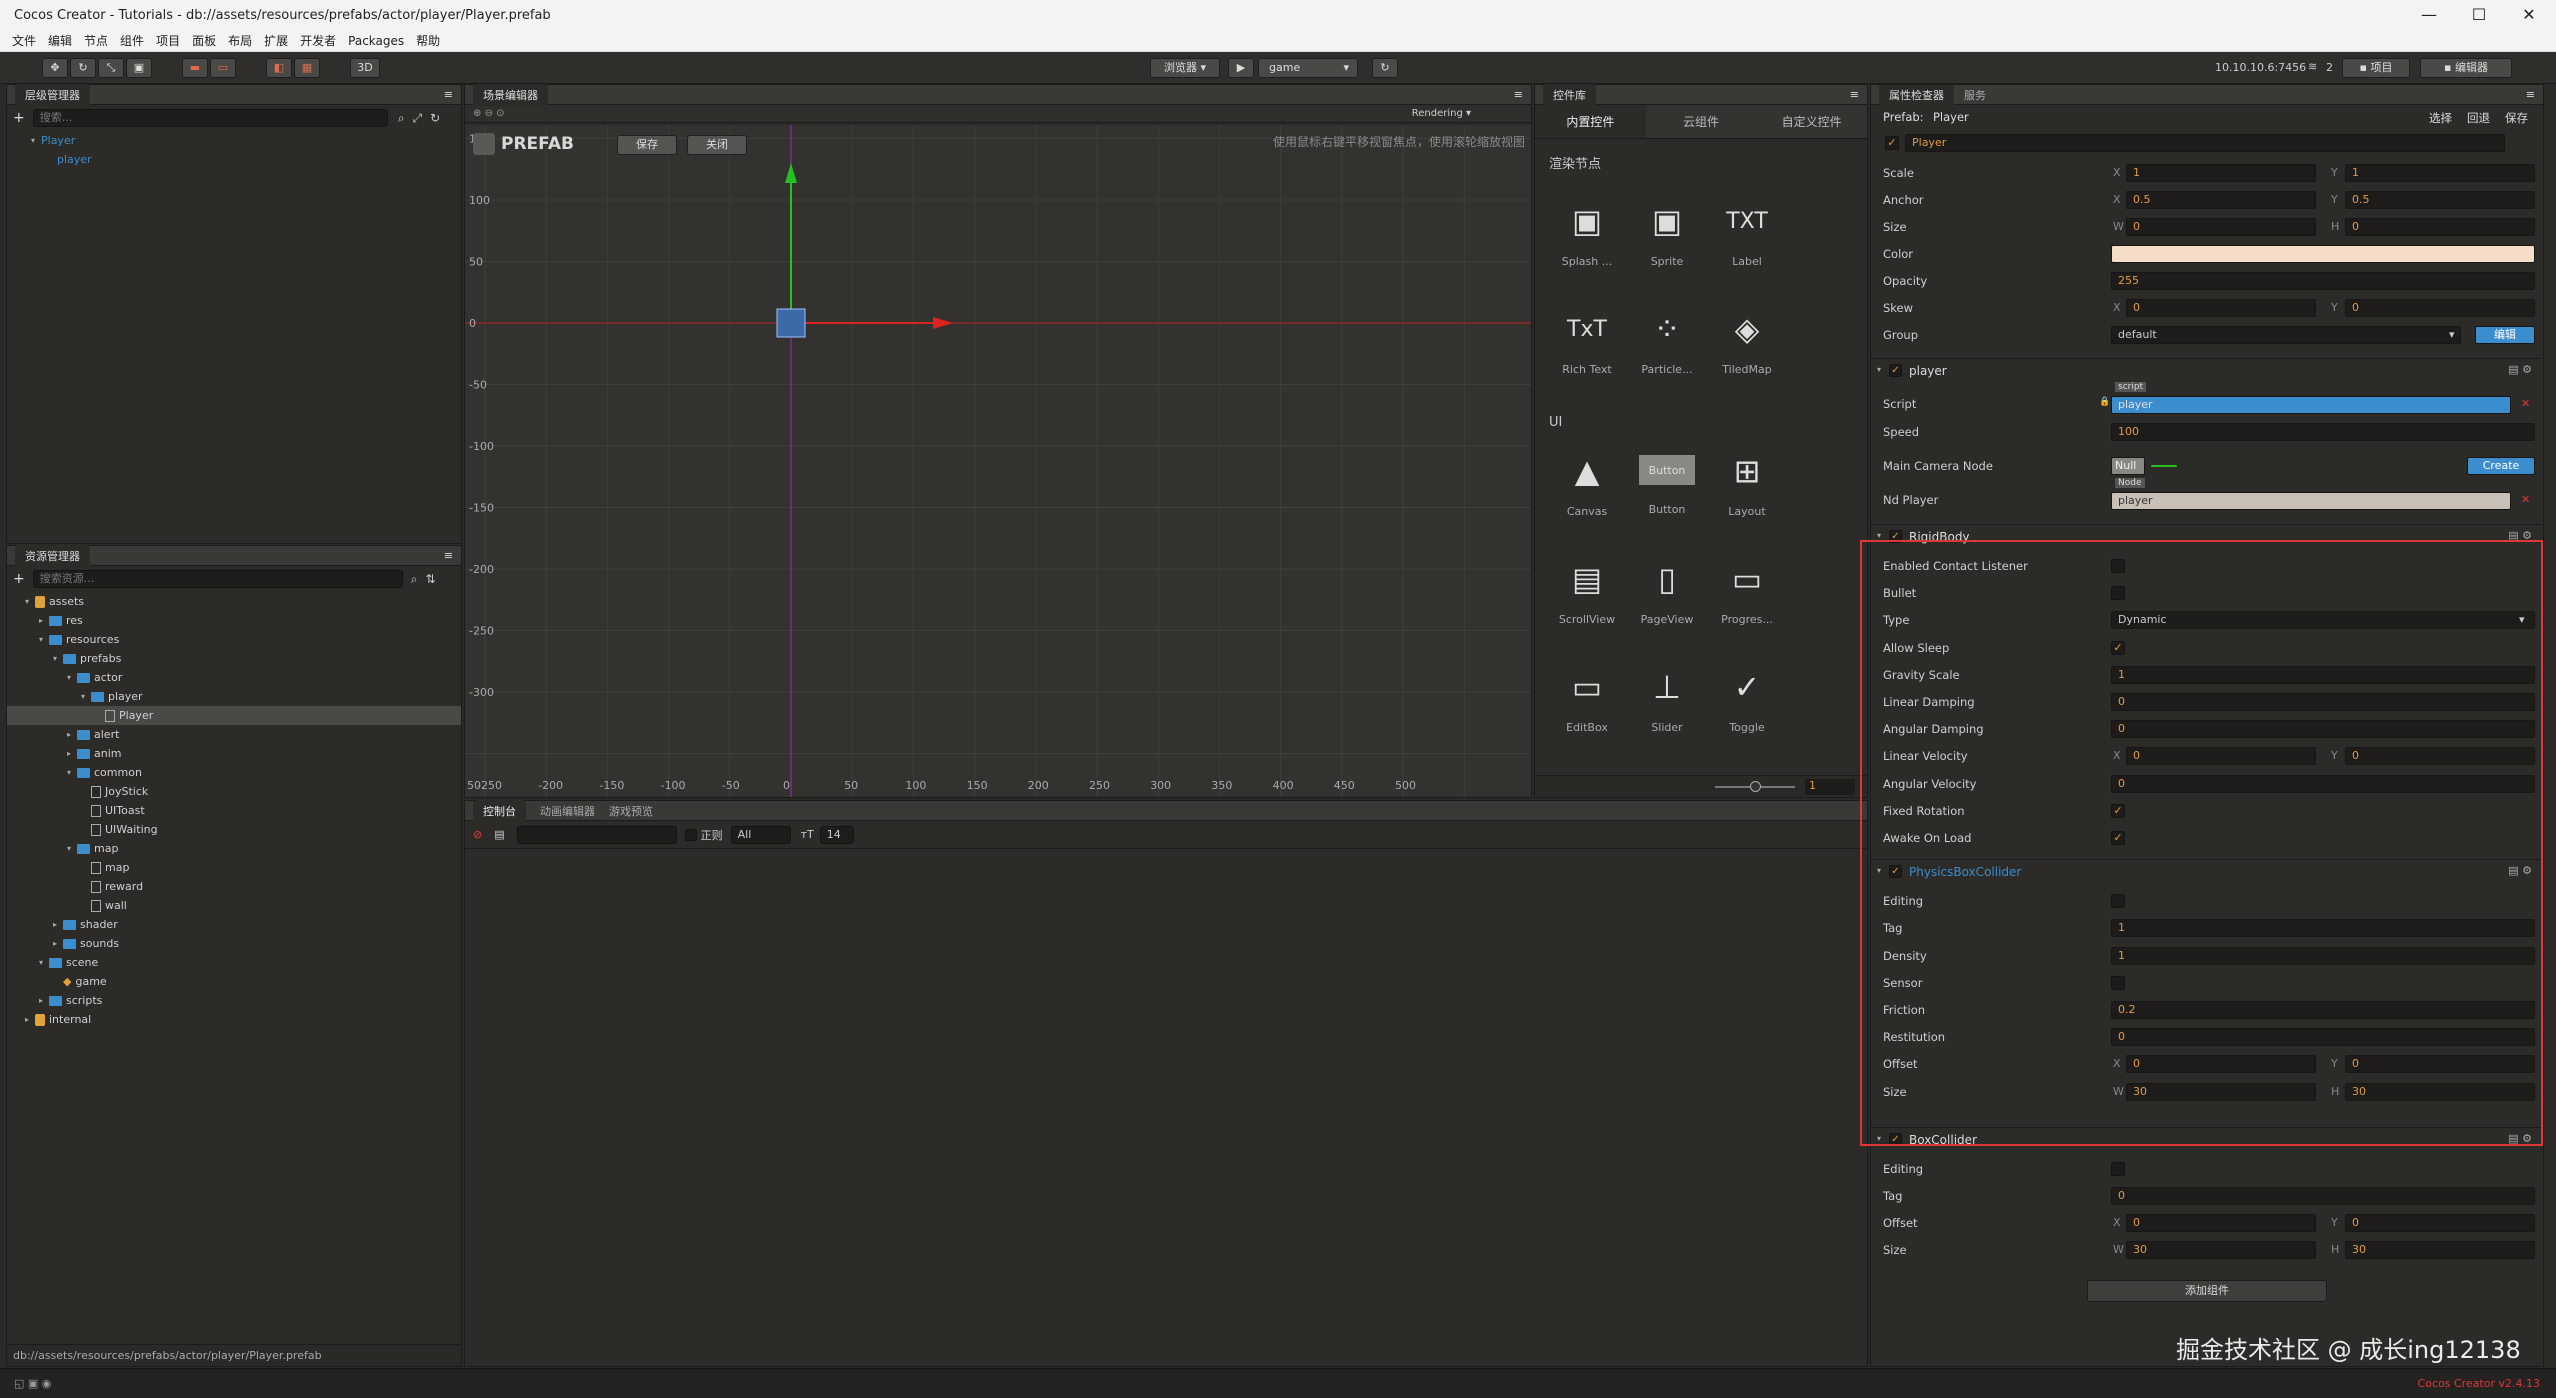  What do you see at coordinates (428, 40) in the screenshot?
I see `menu-item: 帮助` at bounding box center [428, 40].